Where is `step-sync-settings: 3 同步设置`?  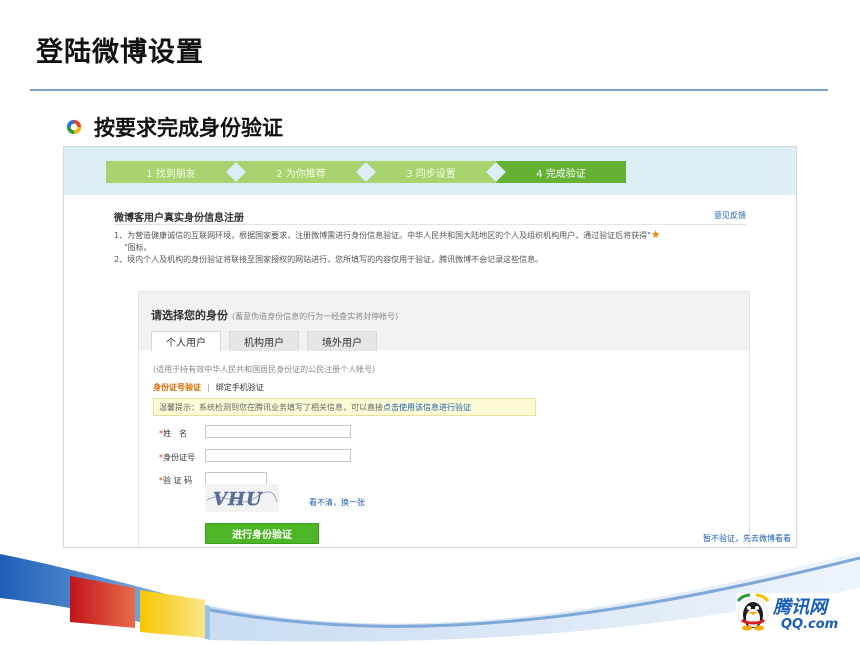 step-sync-settings: 3 同步设置 is located at coordinates (431, 172).